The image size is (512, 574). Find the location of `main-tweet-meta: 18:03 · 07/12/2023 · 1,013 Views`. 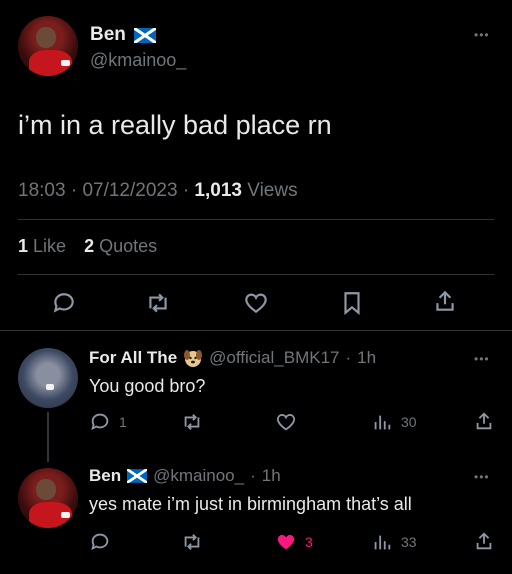

main-tweet-meta: 18:03 · 07/12/2023 · 1,013 Views is located at coordinates (158, 191).